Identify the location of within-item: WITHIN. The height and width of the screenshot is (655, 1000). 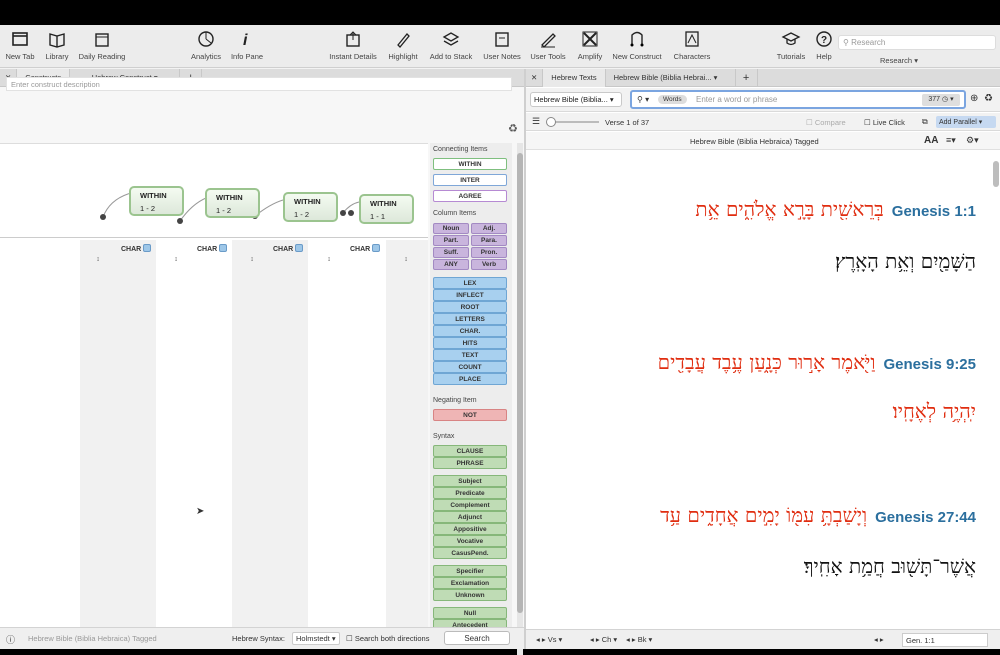
(470, 164).